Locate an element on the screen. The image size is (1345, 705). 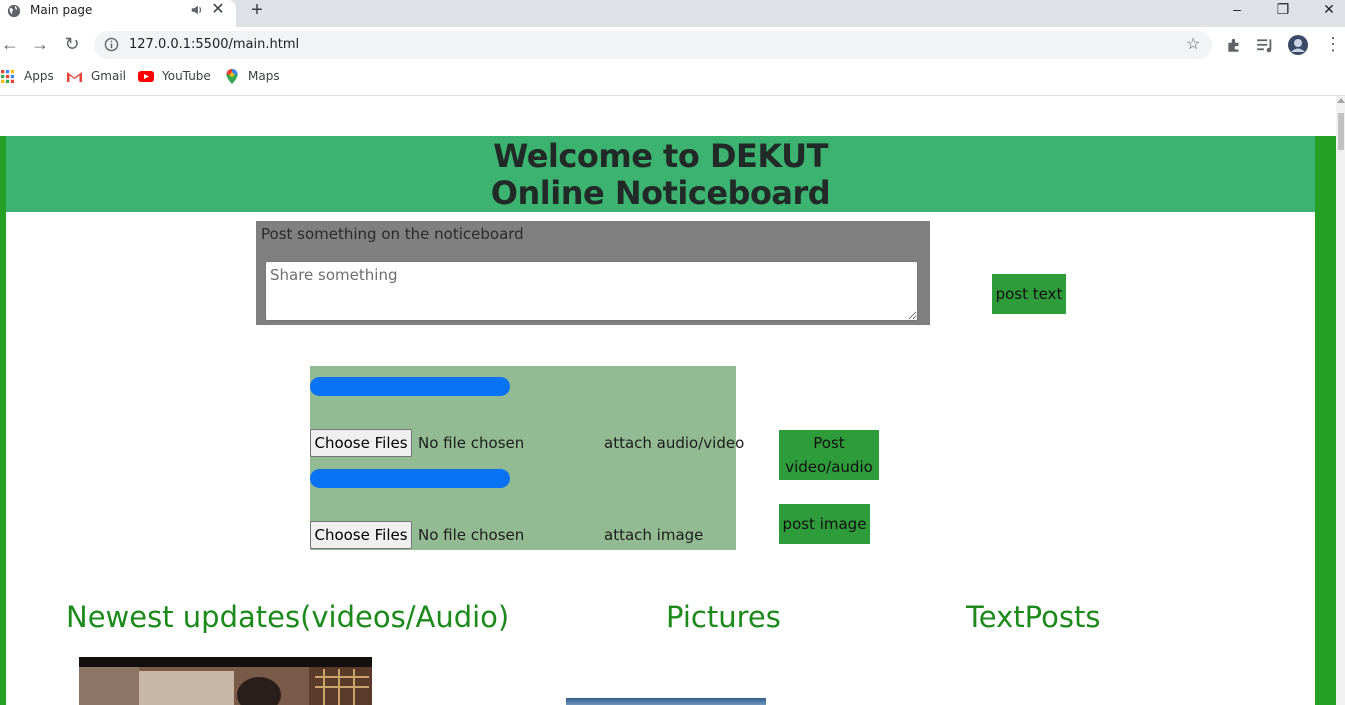
image-progress-bar is located at coordinates (410, 478).